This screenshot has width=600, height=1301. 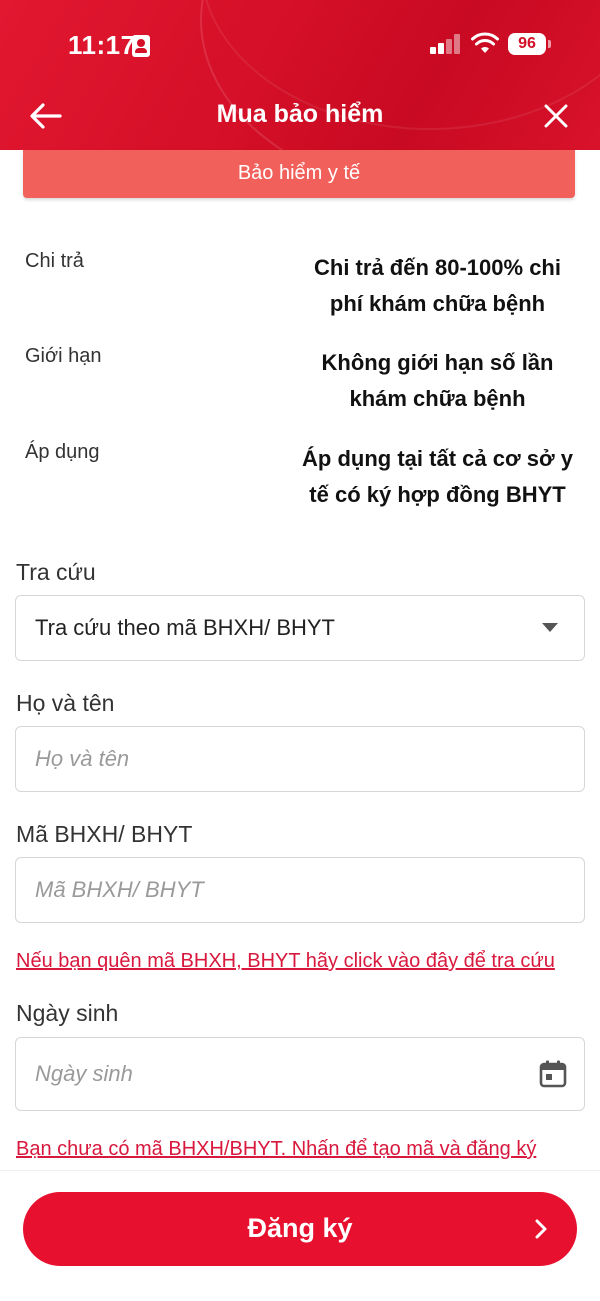 What do you see at coordinates (84, 1073) in the screenshot?
I see `birth-date-placeholder: Ngày sinh` at bounding box center [84, 1073].